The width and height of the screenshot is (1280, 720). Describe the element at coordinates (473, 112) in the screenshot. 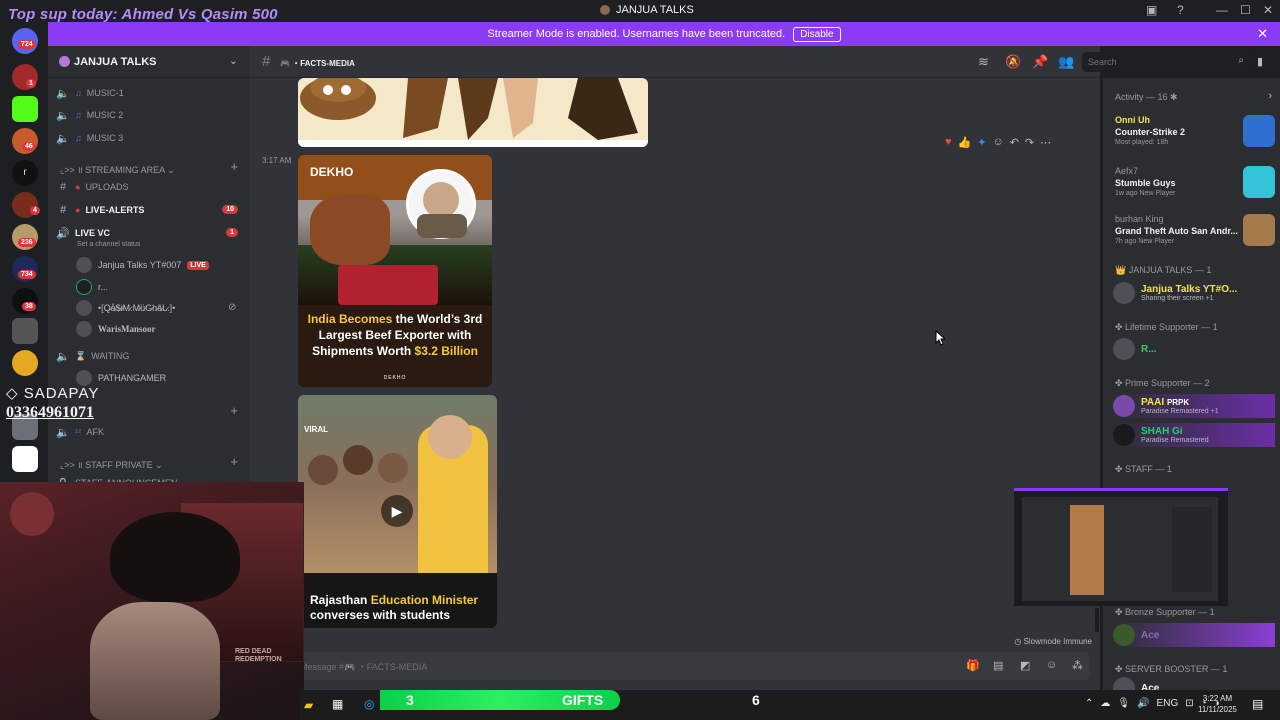

I see `attachment-image` at that location.